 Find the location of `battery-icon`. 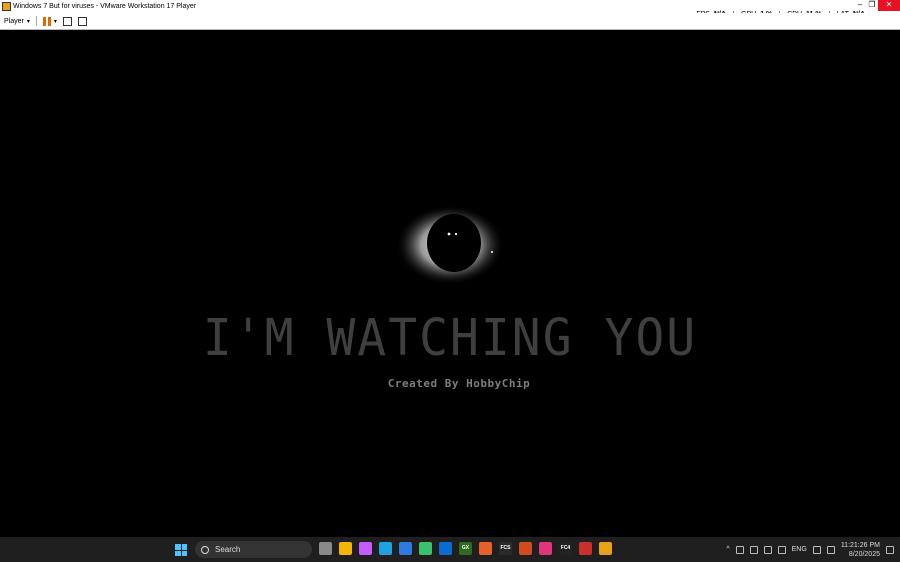

battery-icon is located at coordinates (767, 549).